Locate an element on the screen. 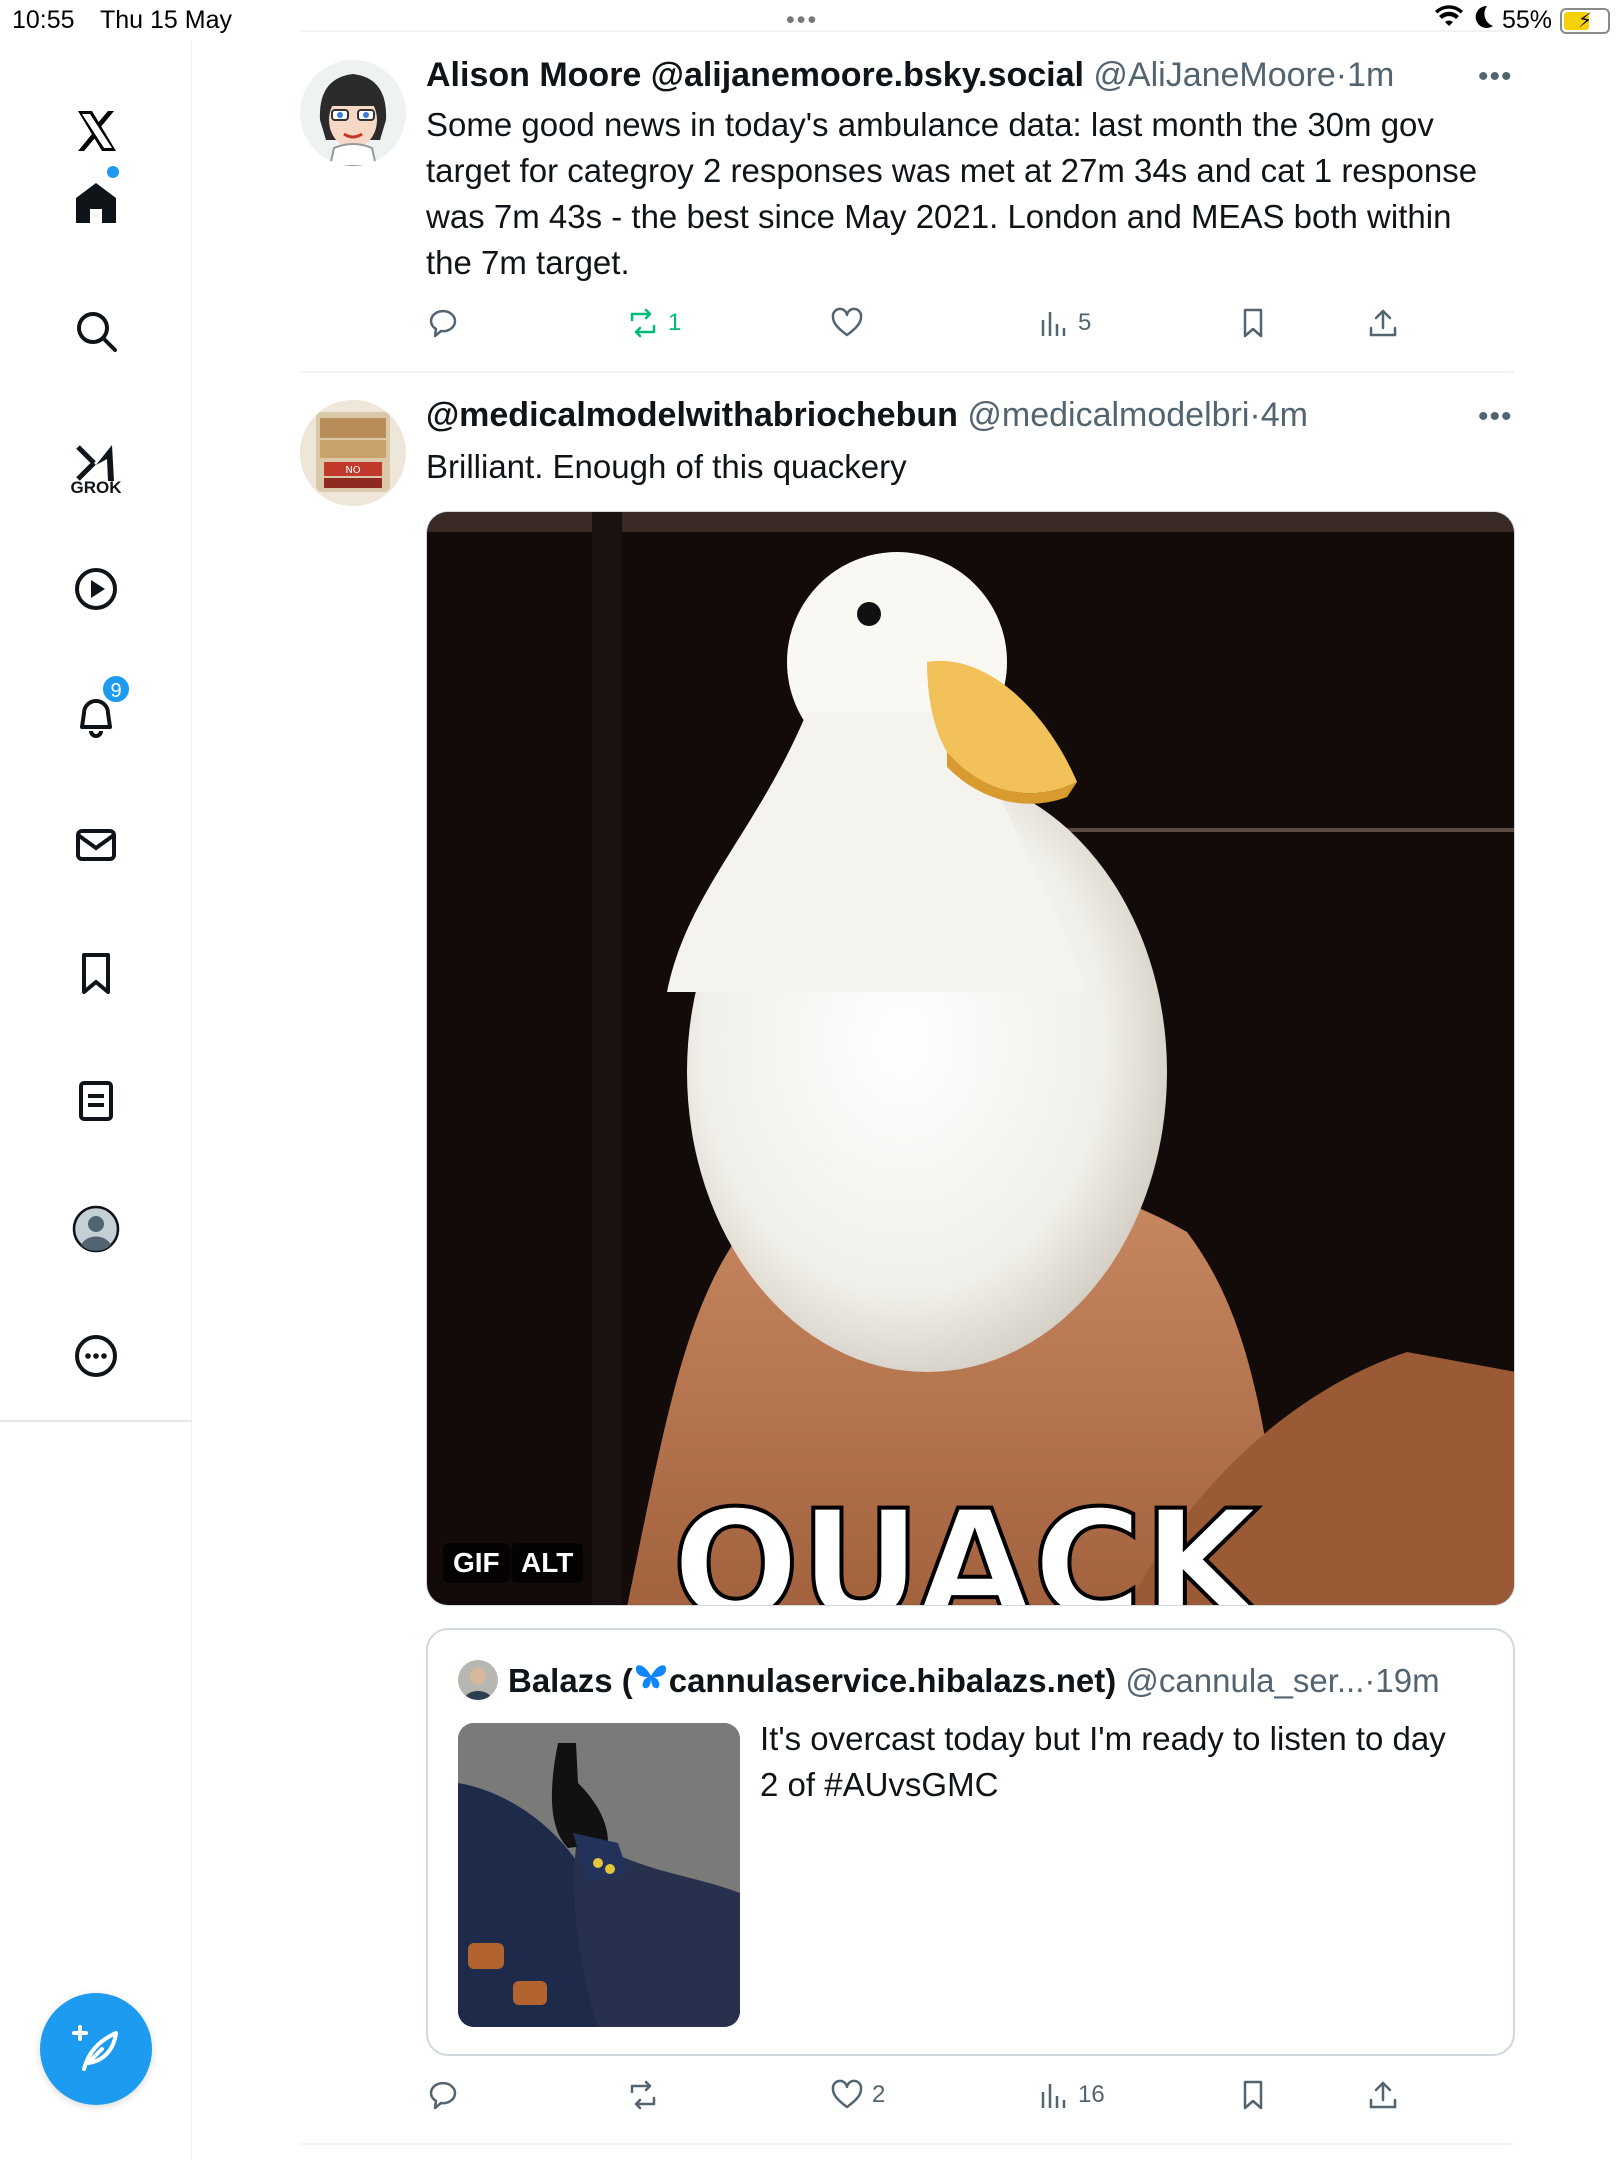  gif-caption: QUACK is located at coordinates (968, 1542).